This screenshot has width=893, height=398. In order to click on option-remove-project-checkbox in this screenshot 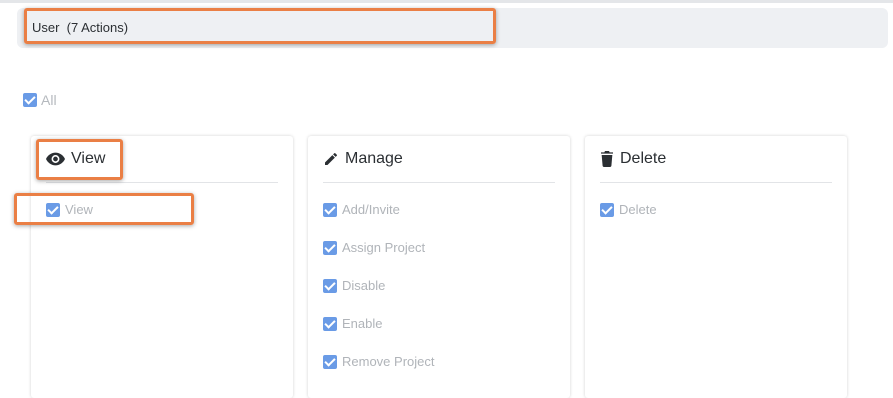, I will do `click(330, 362)`.